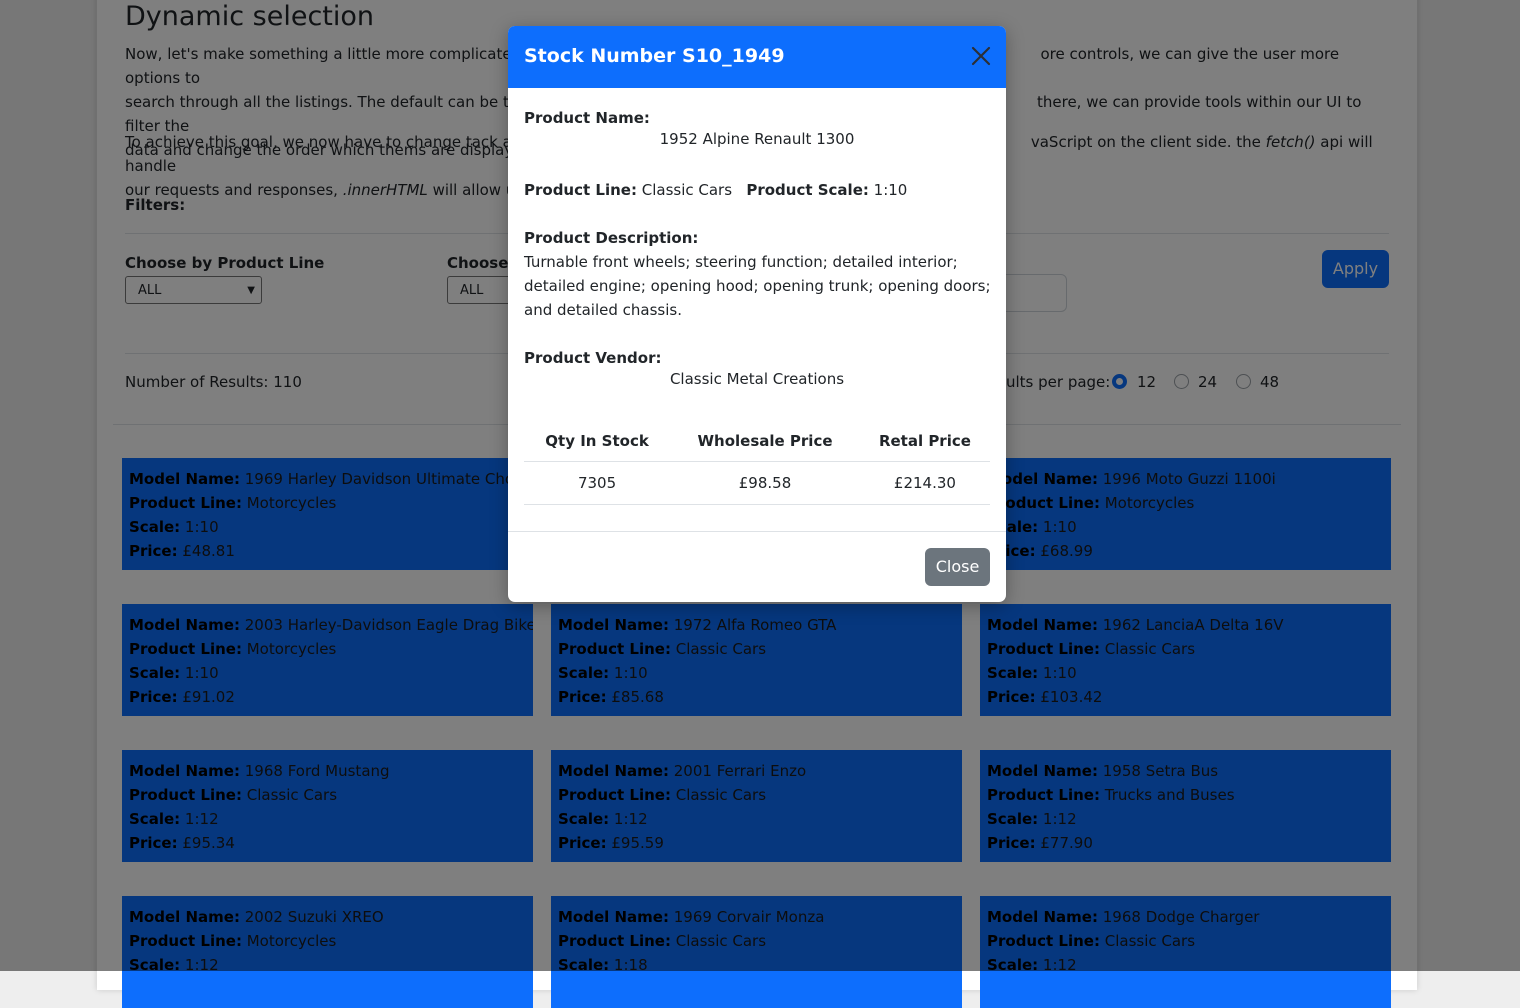 Image resolution: width=1520 pixels, height=1008 pixels. I want to click on stock-table-header: Qty In Stock Wholesale Price Retal Price, so click(757, 441).